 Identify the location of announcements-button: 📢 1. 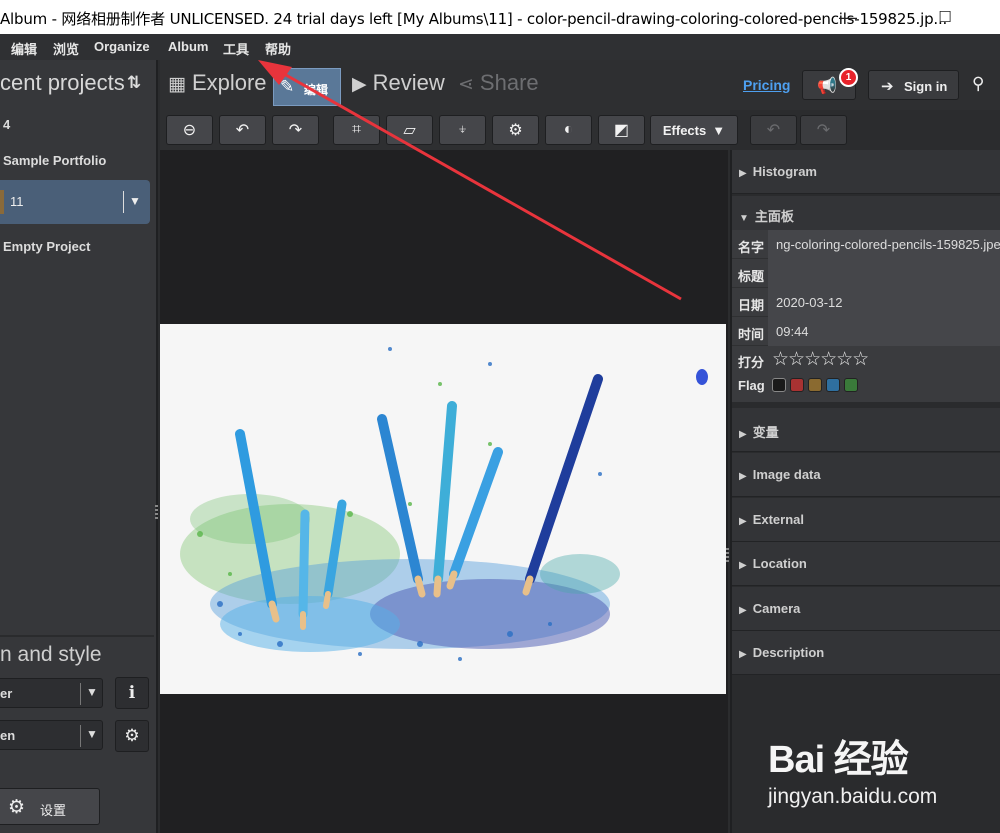
(830, 84).